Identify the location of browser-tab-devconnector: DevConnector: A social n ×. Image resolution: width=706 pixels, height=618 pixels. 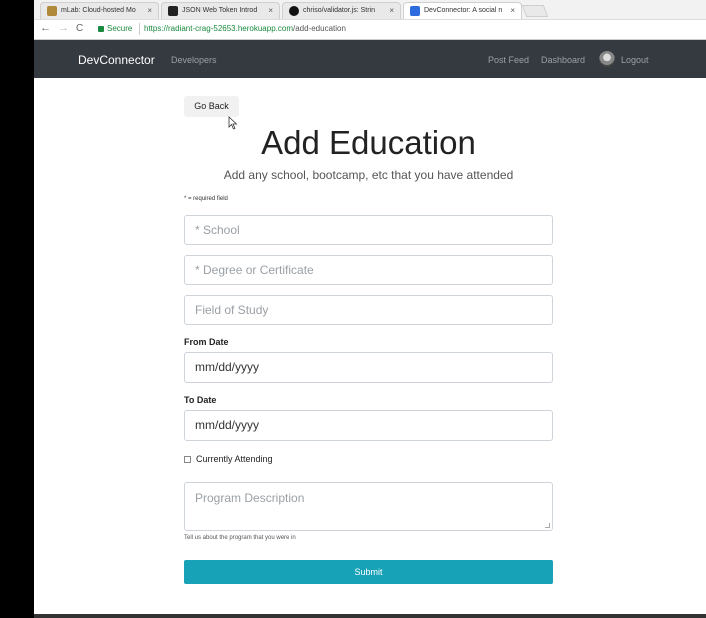
(462, 10).